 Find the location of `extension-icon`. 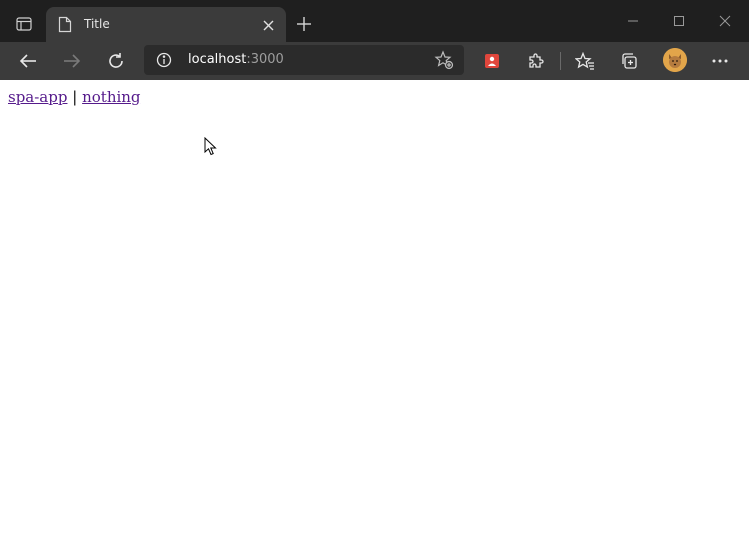

extension-icon is located at coordinates (492, 61).